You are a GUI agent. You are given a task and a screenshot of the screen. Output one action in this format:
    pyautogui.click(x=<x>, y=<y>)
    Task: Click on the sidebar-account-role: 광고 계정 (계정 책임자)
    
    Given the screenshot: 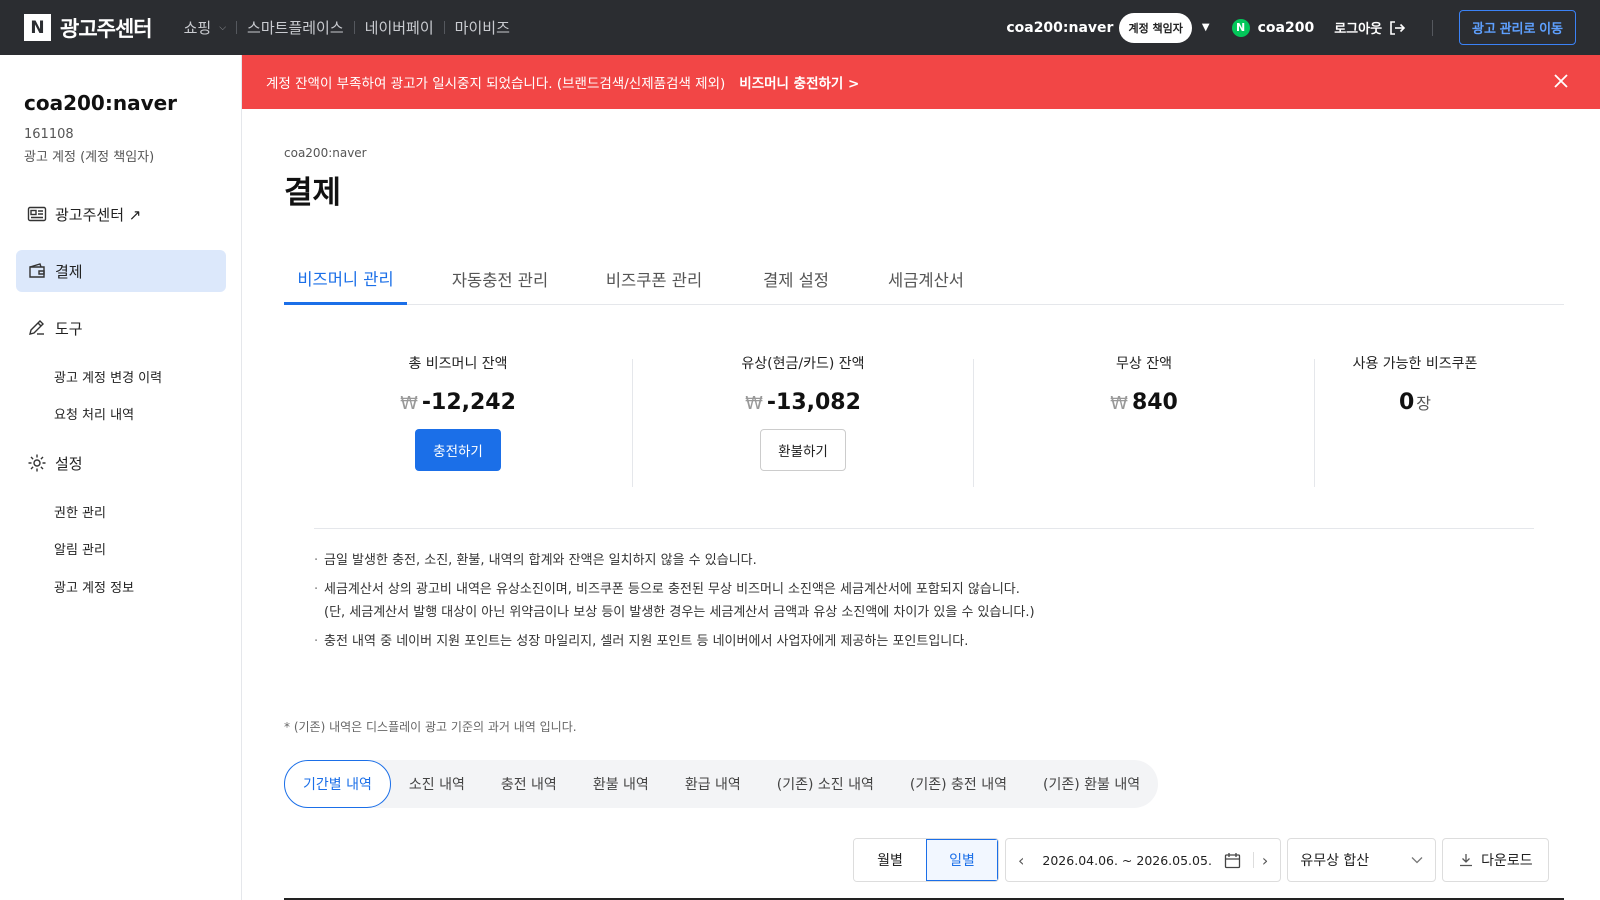 What is the action you would take?
    pyautogui.click(x=89, y=157)
    